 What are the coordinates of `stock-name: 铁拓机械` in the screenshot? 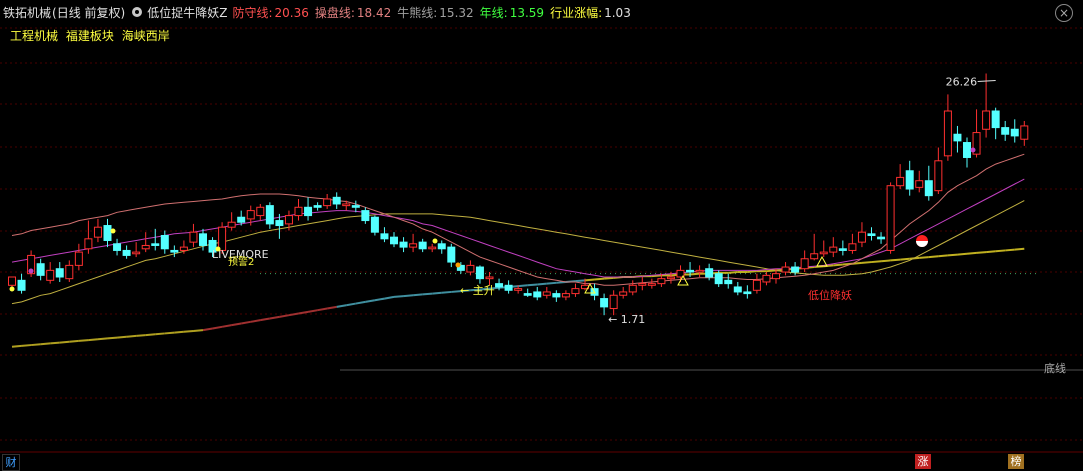 It's located at (27, 12).